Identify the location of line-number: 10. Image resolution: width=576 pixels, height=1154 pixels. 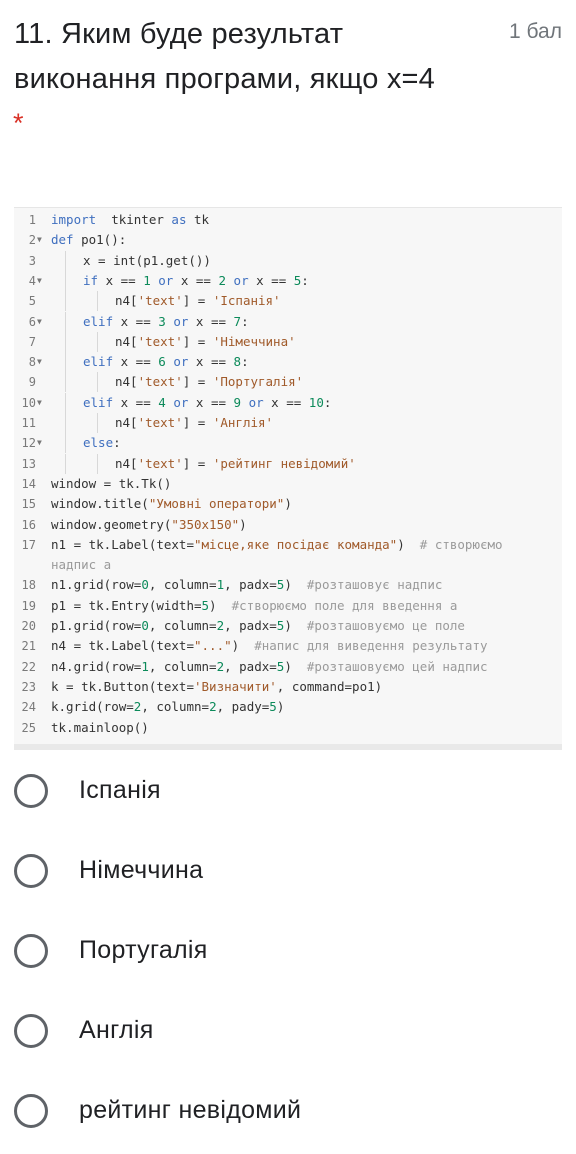
(28, 402).